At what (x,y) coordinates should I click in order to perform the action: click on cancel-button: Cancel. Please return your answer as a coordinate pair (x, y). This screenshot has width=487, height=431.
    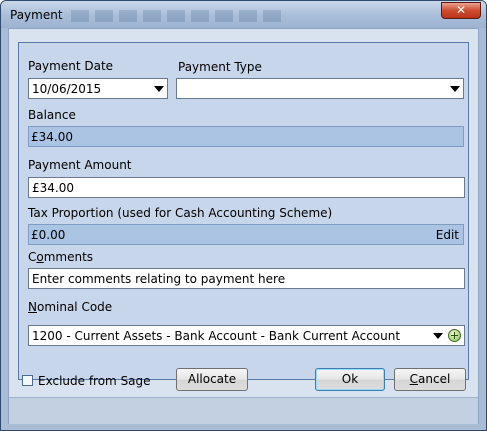
    Looking at the image, I should click on (430, 379).